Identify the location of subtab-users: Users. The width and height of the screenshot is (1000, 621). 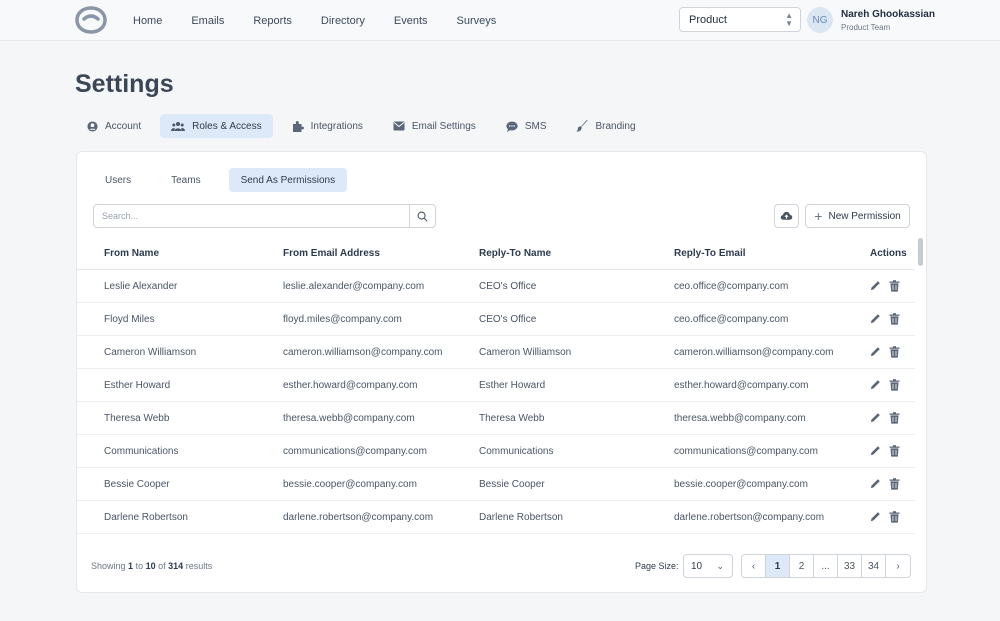
(118, 180).